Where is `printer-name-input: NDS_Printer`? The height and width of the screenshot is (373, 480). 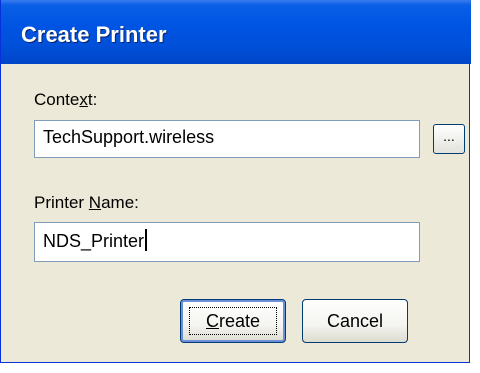
printer-name-input: NDS_Printer is located at coordinates (227, 242).